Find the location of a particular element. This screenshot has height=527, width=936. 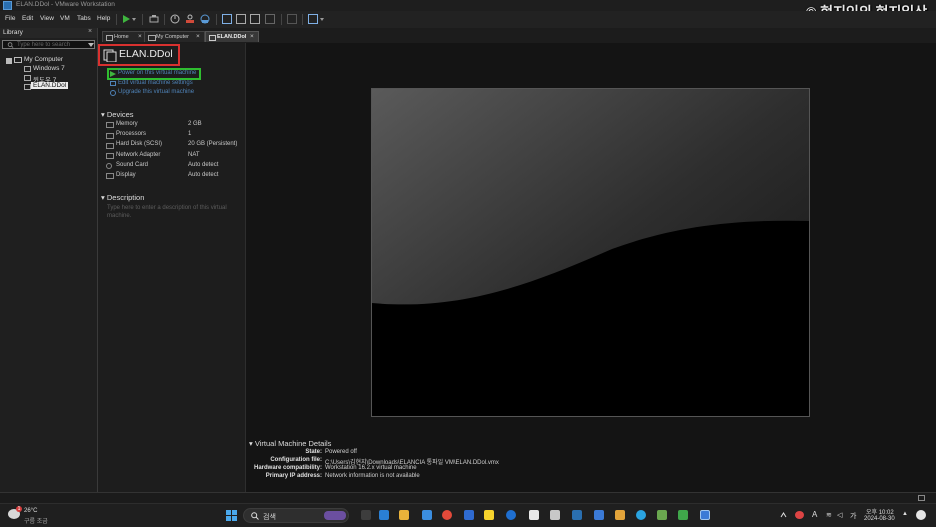

file-explorer-icon is located at coordinates (404, 515).